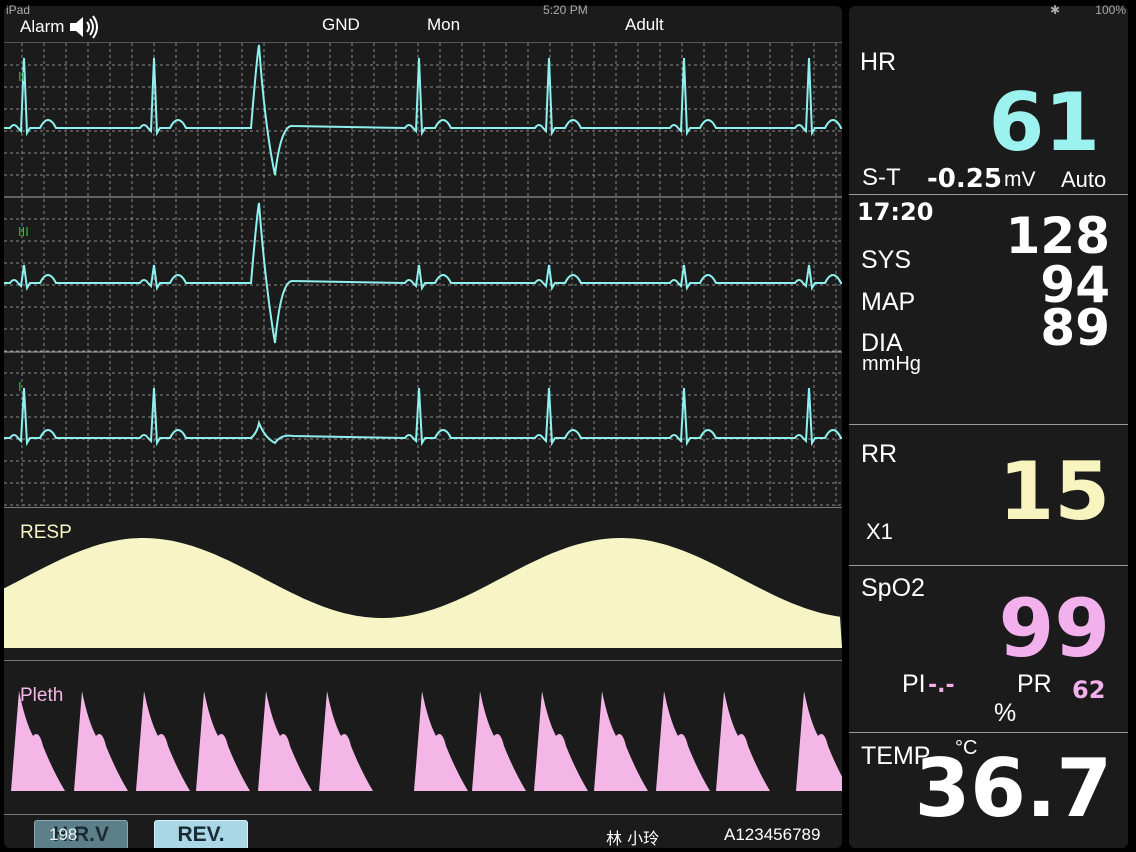 Image resolution: width=1136 pixels, height=852 pixels. I want to click on hr-block: HR 61 S-T -0.25 mV Auto, so click(988, 100).